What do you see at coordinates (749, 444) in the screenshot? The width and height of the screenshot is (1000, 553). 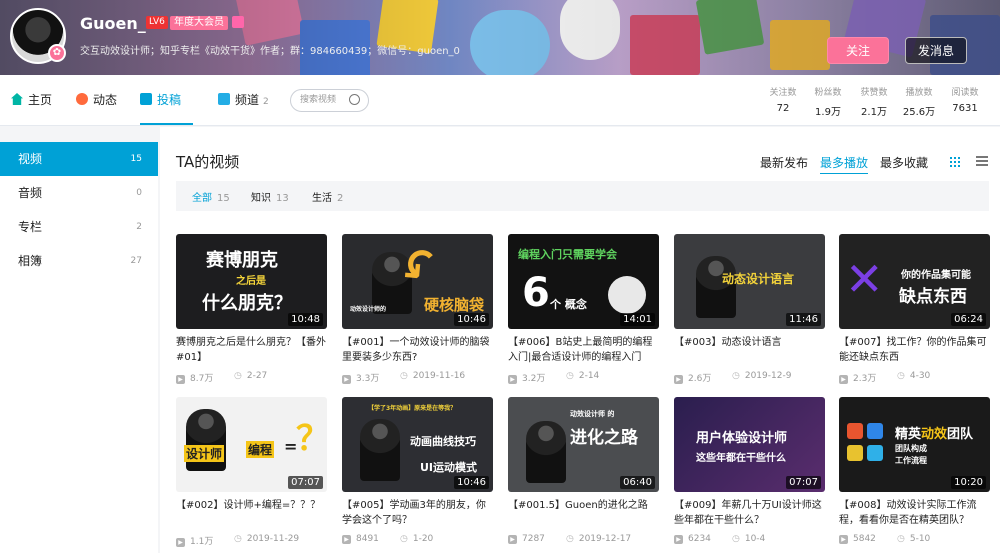 I see `video-thumbnail: 用户体验设计师 这些年都在干些什么 07:07` at bounding box center [749, 444].